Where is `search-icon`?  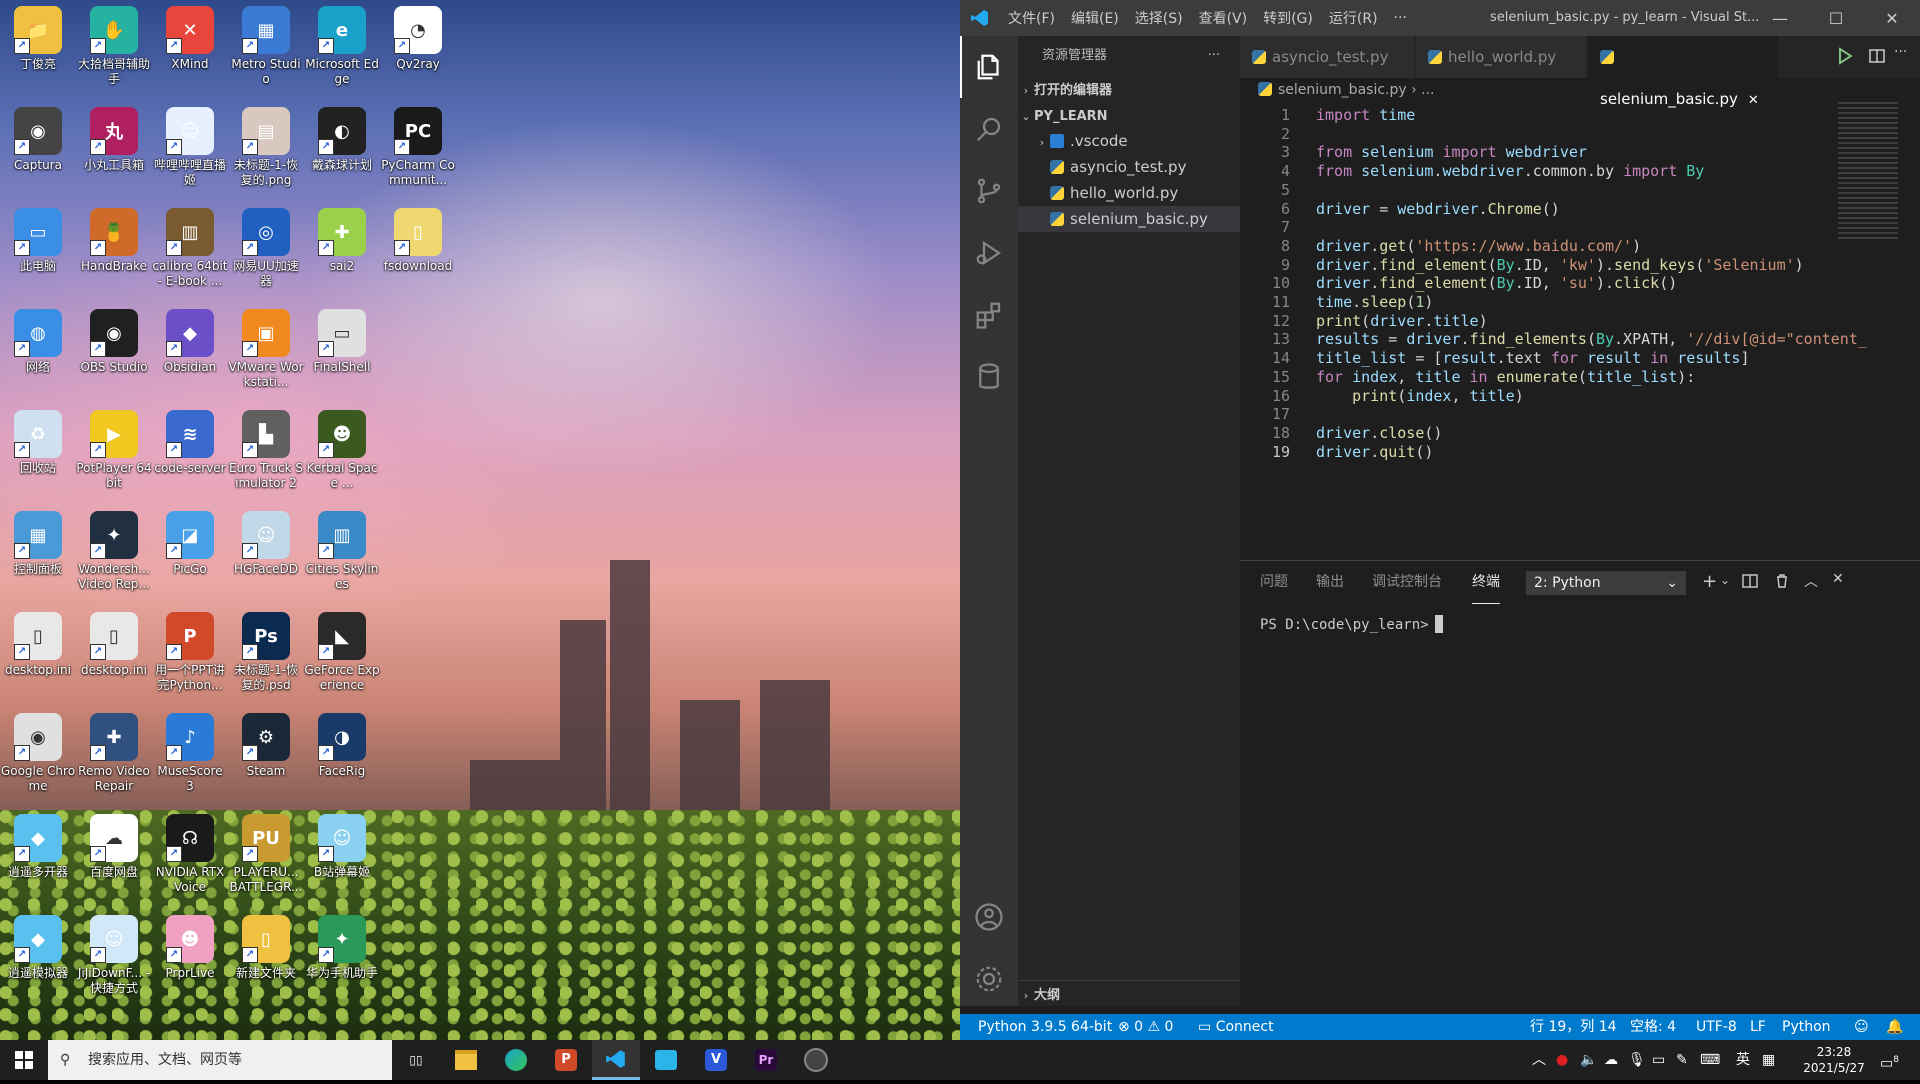
search-icon is located at coordinates (989, 129).